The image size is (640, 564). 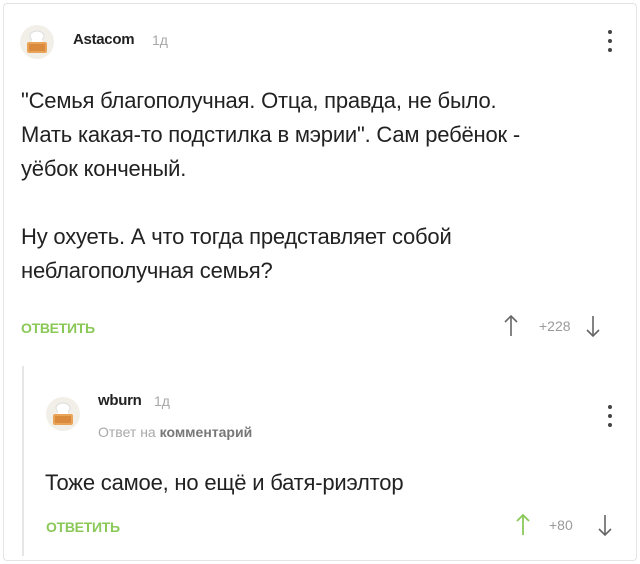 I want to click on vote-controls: +228, so click(x=552, y=326).